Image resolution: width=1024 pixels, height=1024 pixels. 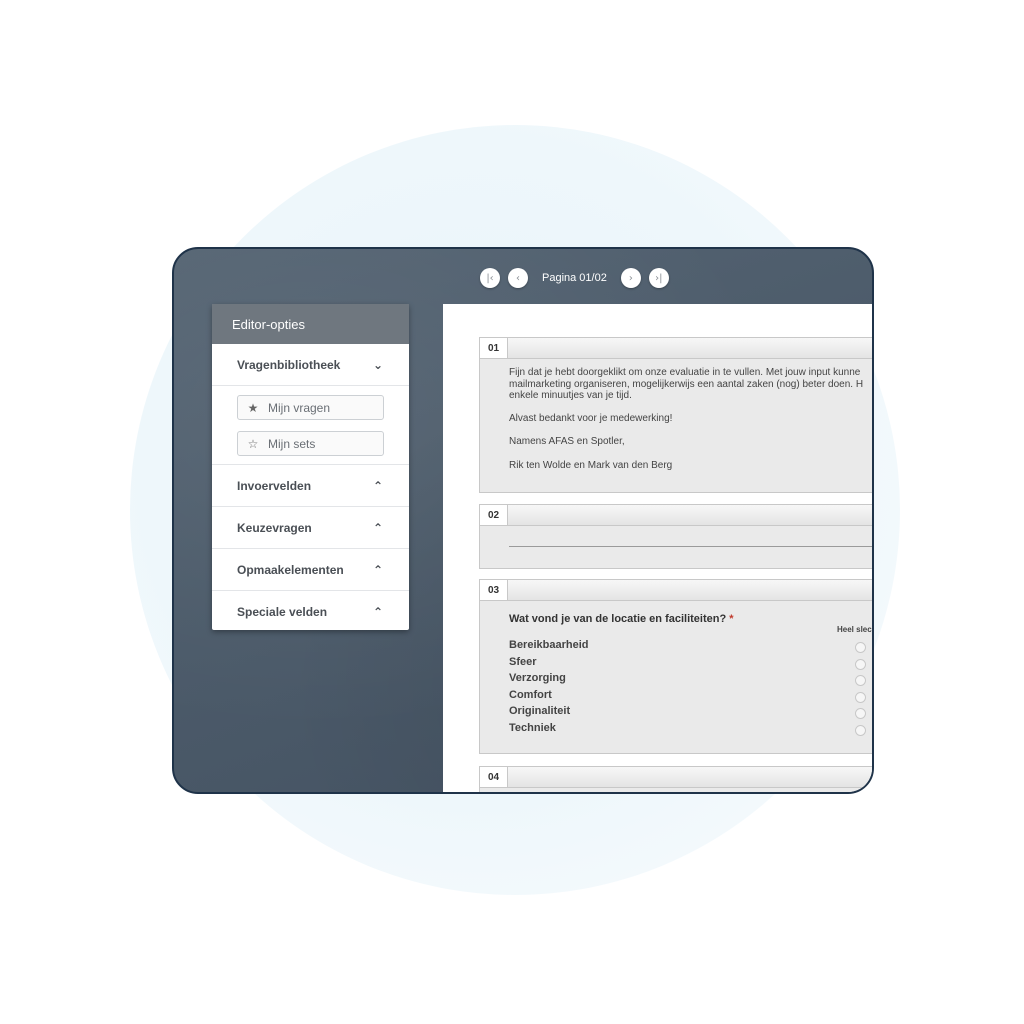 I want to click on library-buttons: ★ Mijn vragen ☆ Mijn sets, so click(x=310, y=425).